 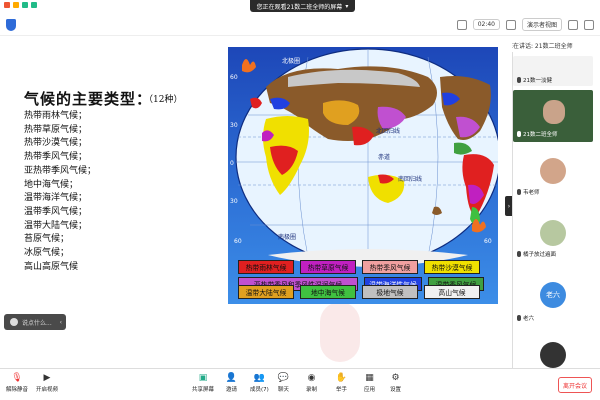 I want to click on participant-tile: 21数一淡健, so click(x=553, y=71).